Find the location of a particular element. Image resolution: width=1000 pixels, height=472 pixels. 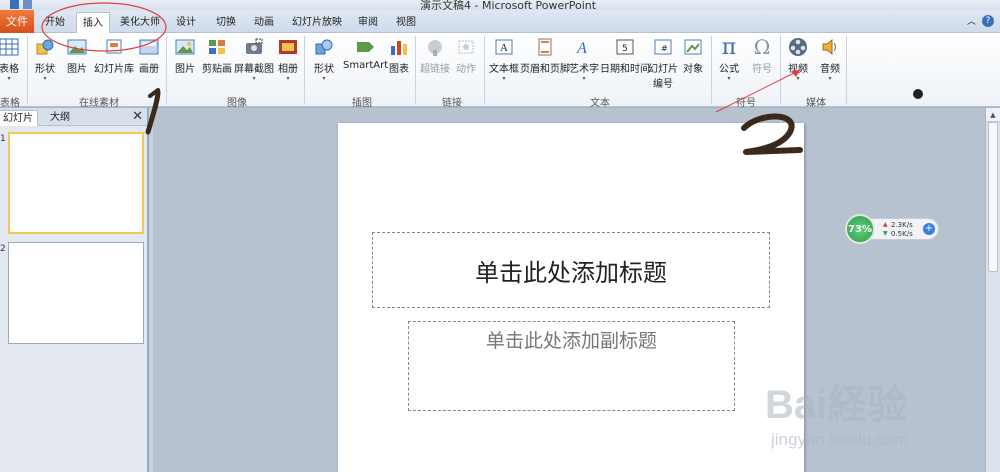

chart-icon is located at coordinates (399, 47).